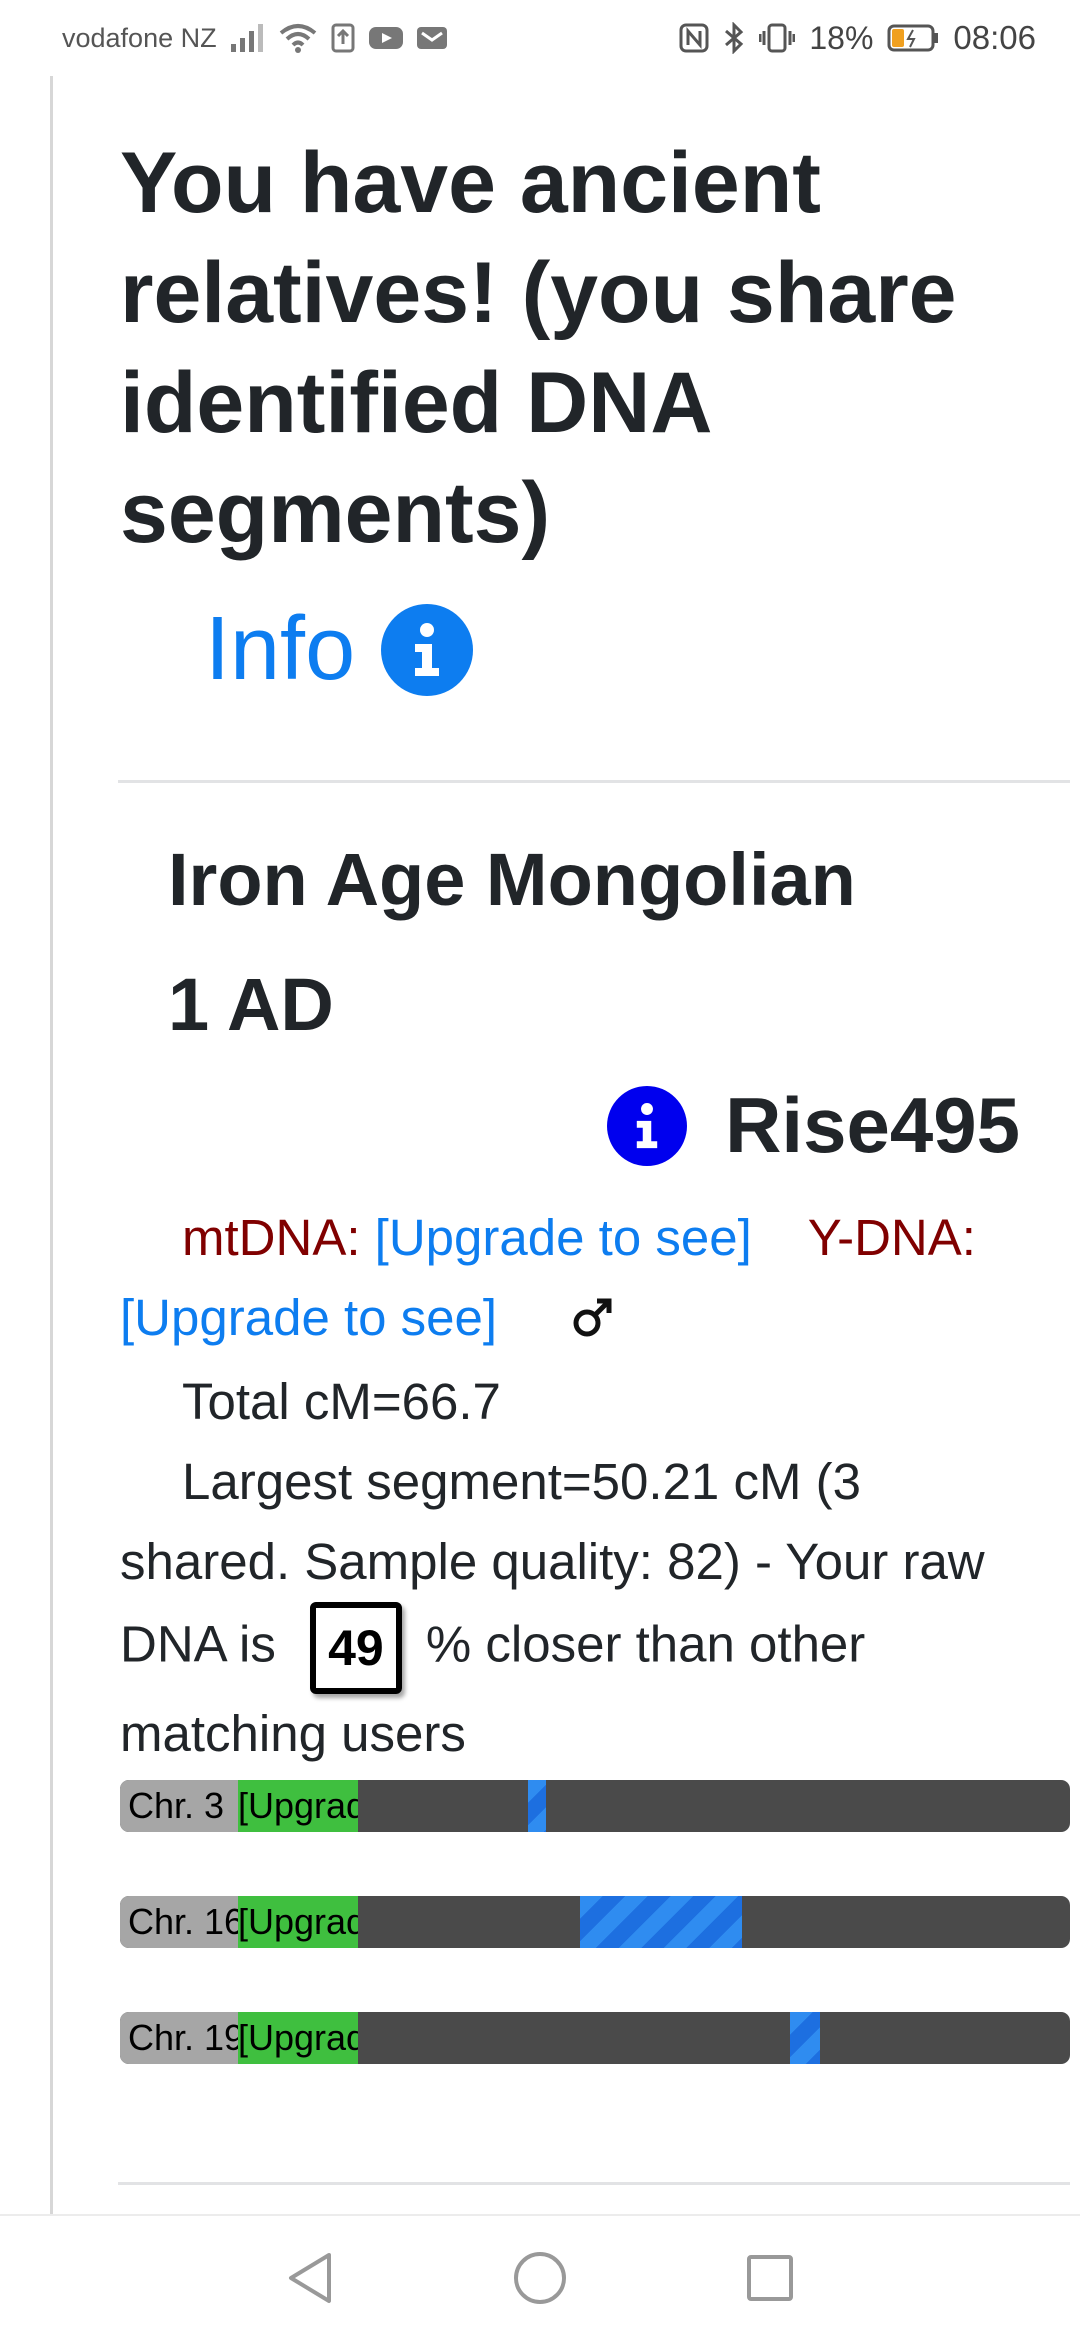  I want to click on ydna-label: Y-DNA:, so click(891, 1237).